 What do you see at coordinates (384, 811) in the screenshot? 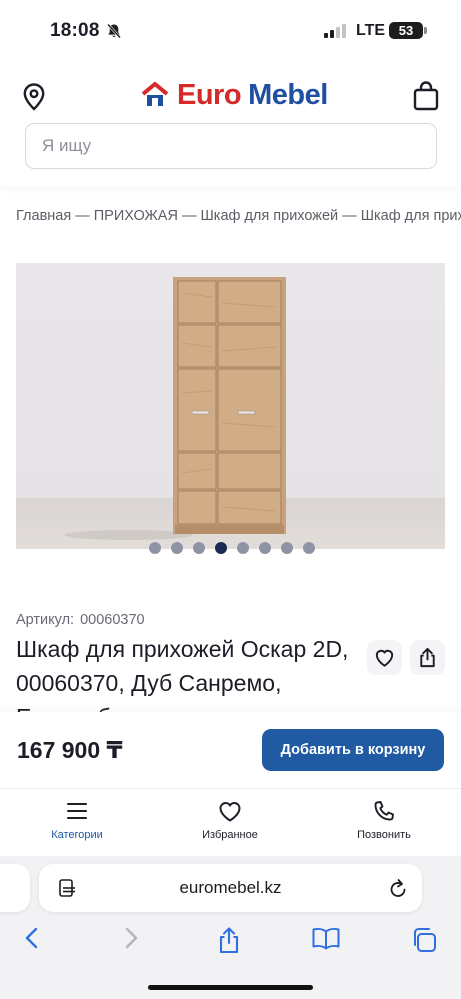
I see `phone-icon` at bounding box center [384, 811].